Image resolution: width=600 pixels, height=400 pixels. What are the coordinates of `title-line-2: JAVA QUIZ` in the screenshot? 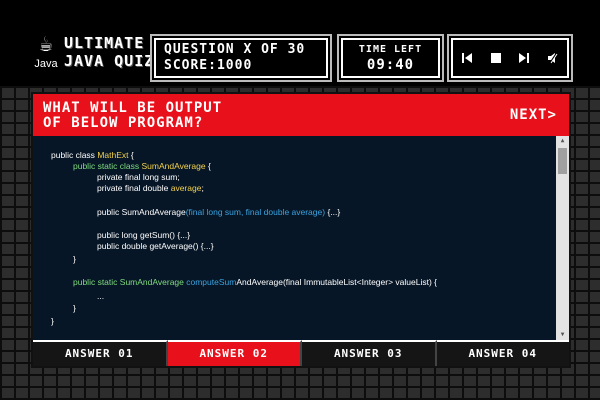 It's located at (109, 61).